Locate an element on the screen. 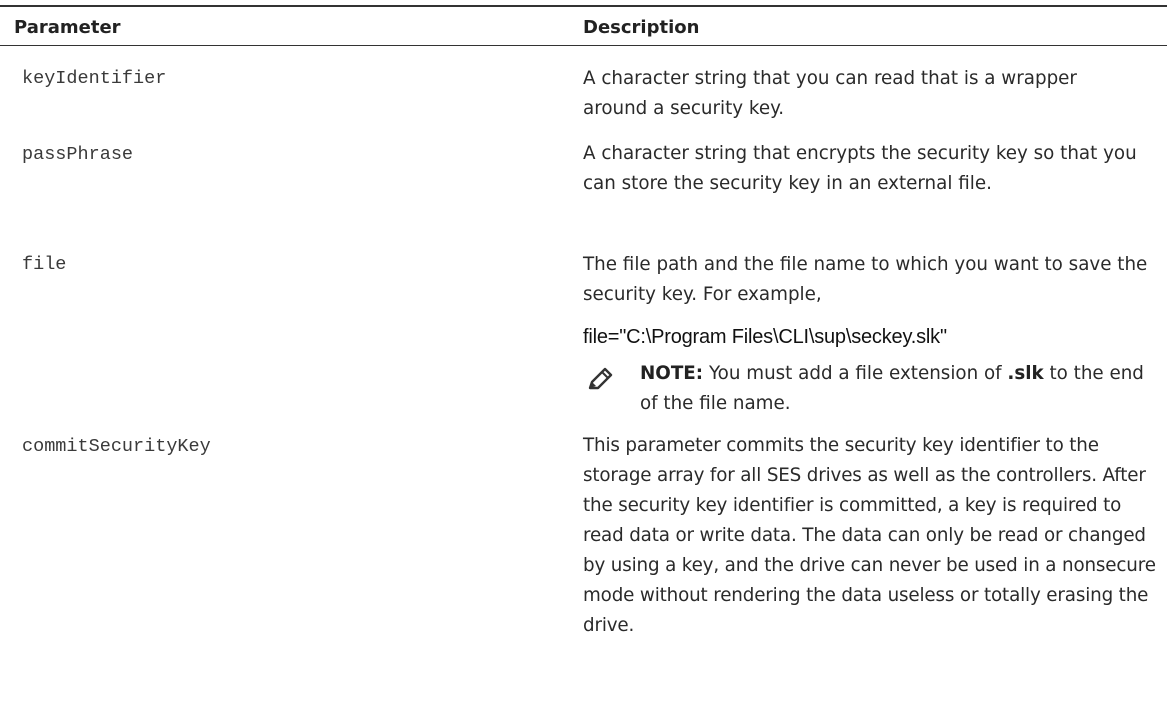  param-commitsecuritykey: commitSecurityKey is located at coordinates (116, 446).